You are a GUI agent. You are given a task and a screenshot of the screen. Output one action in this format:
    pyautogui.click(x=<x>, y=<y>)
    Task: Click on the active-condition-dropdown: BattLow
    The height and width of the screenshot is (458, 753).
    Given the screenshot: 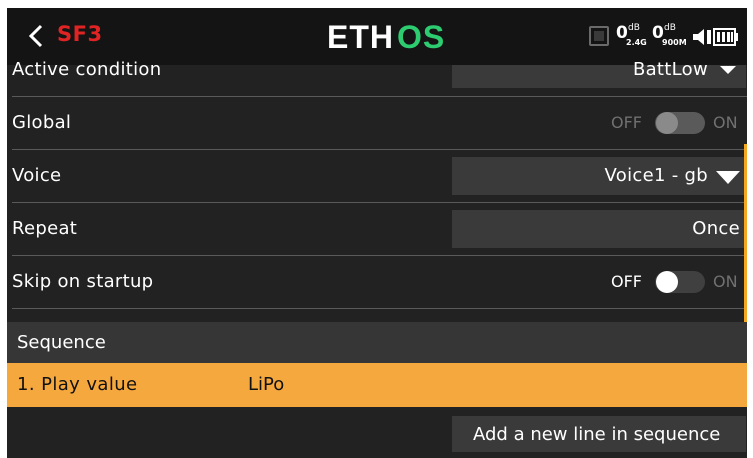 What is the action you would take?
    pyautogui.click(x=599, y=73)
    